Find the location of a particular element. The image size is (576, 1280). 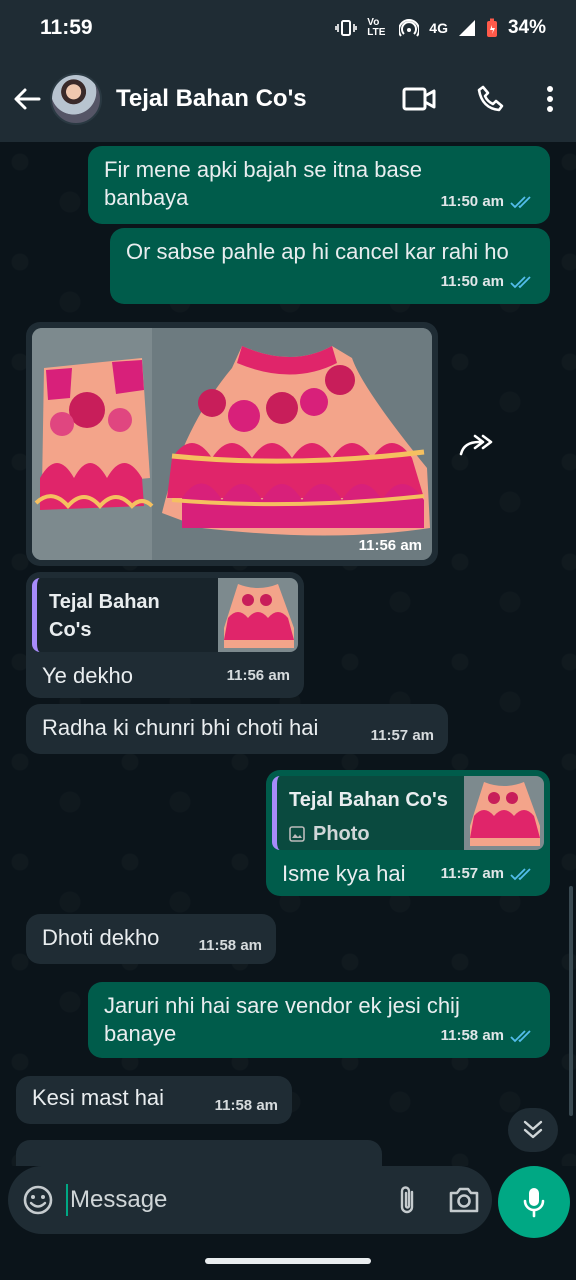

scroll-to-bottom-button is located at coordinates (533, 1130).